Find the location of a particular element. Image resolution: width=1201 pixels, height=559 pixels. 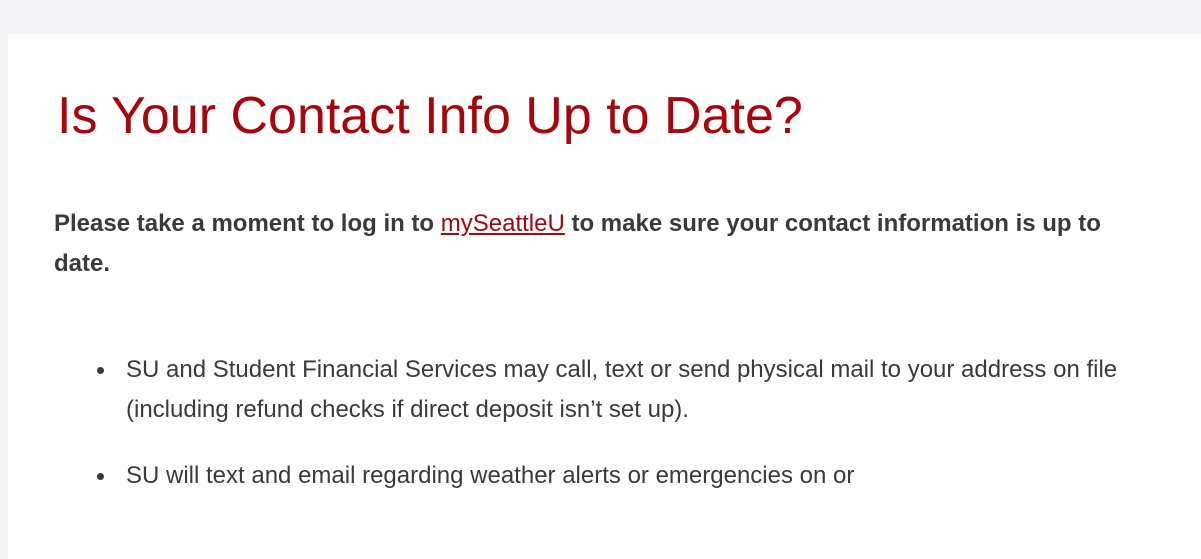

intro-text-before-link: Please take a moment to log in to is located at coordinates (247, 223).